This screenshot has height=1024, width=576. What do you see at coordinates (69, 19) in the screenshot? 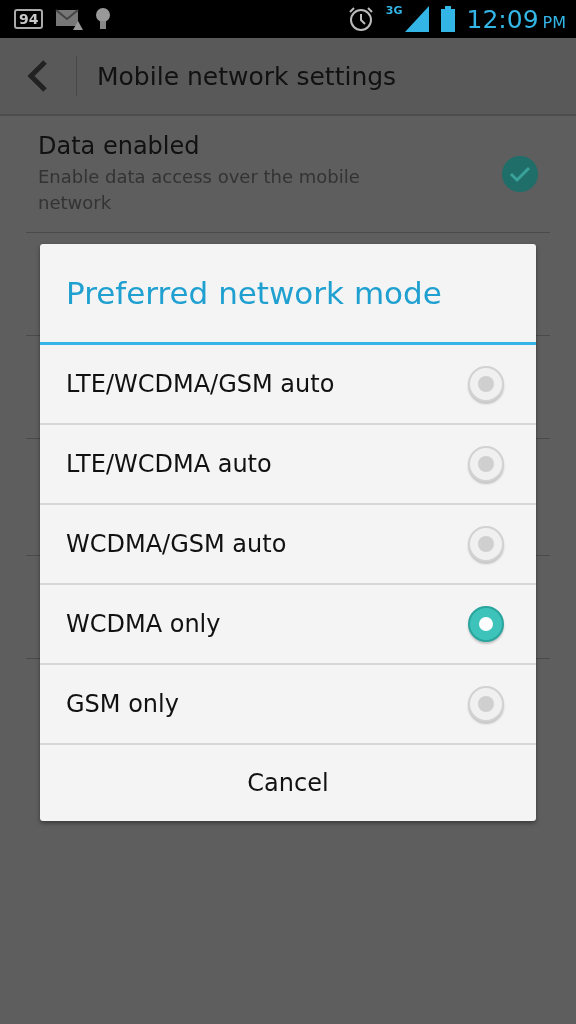
I see `mail-warning-icon` at bounding box center [69, 19].